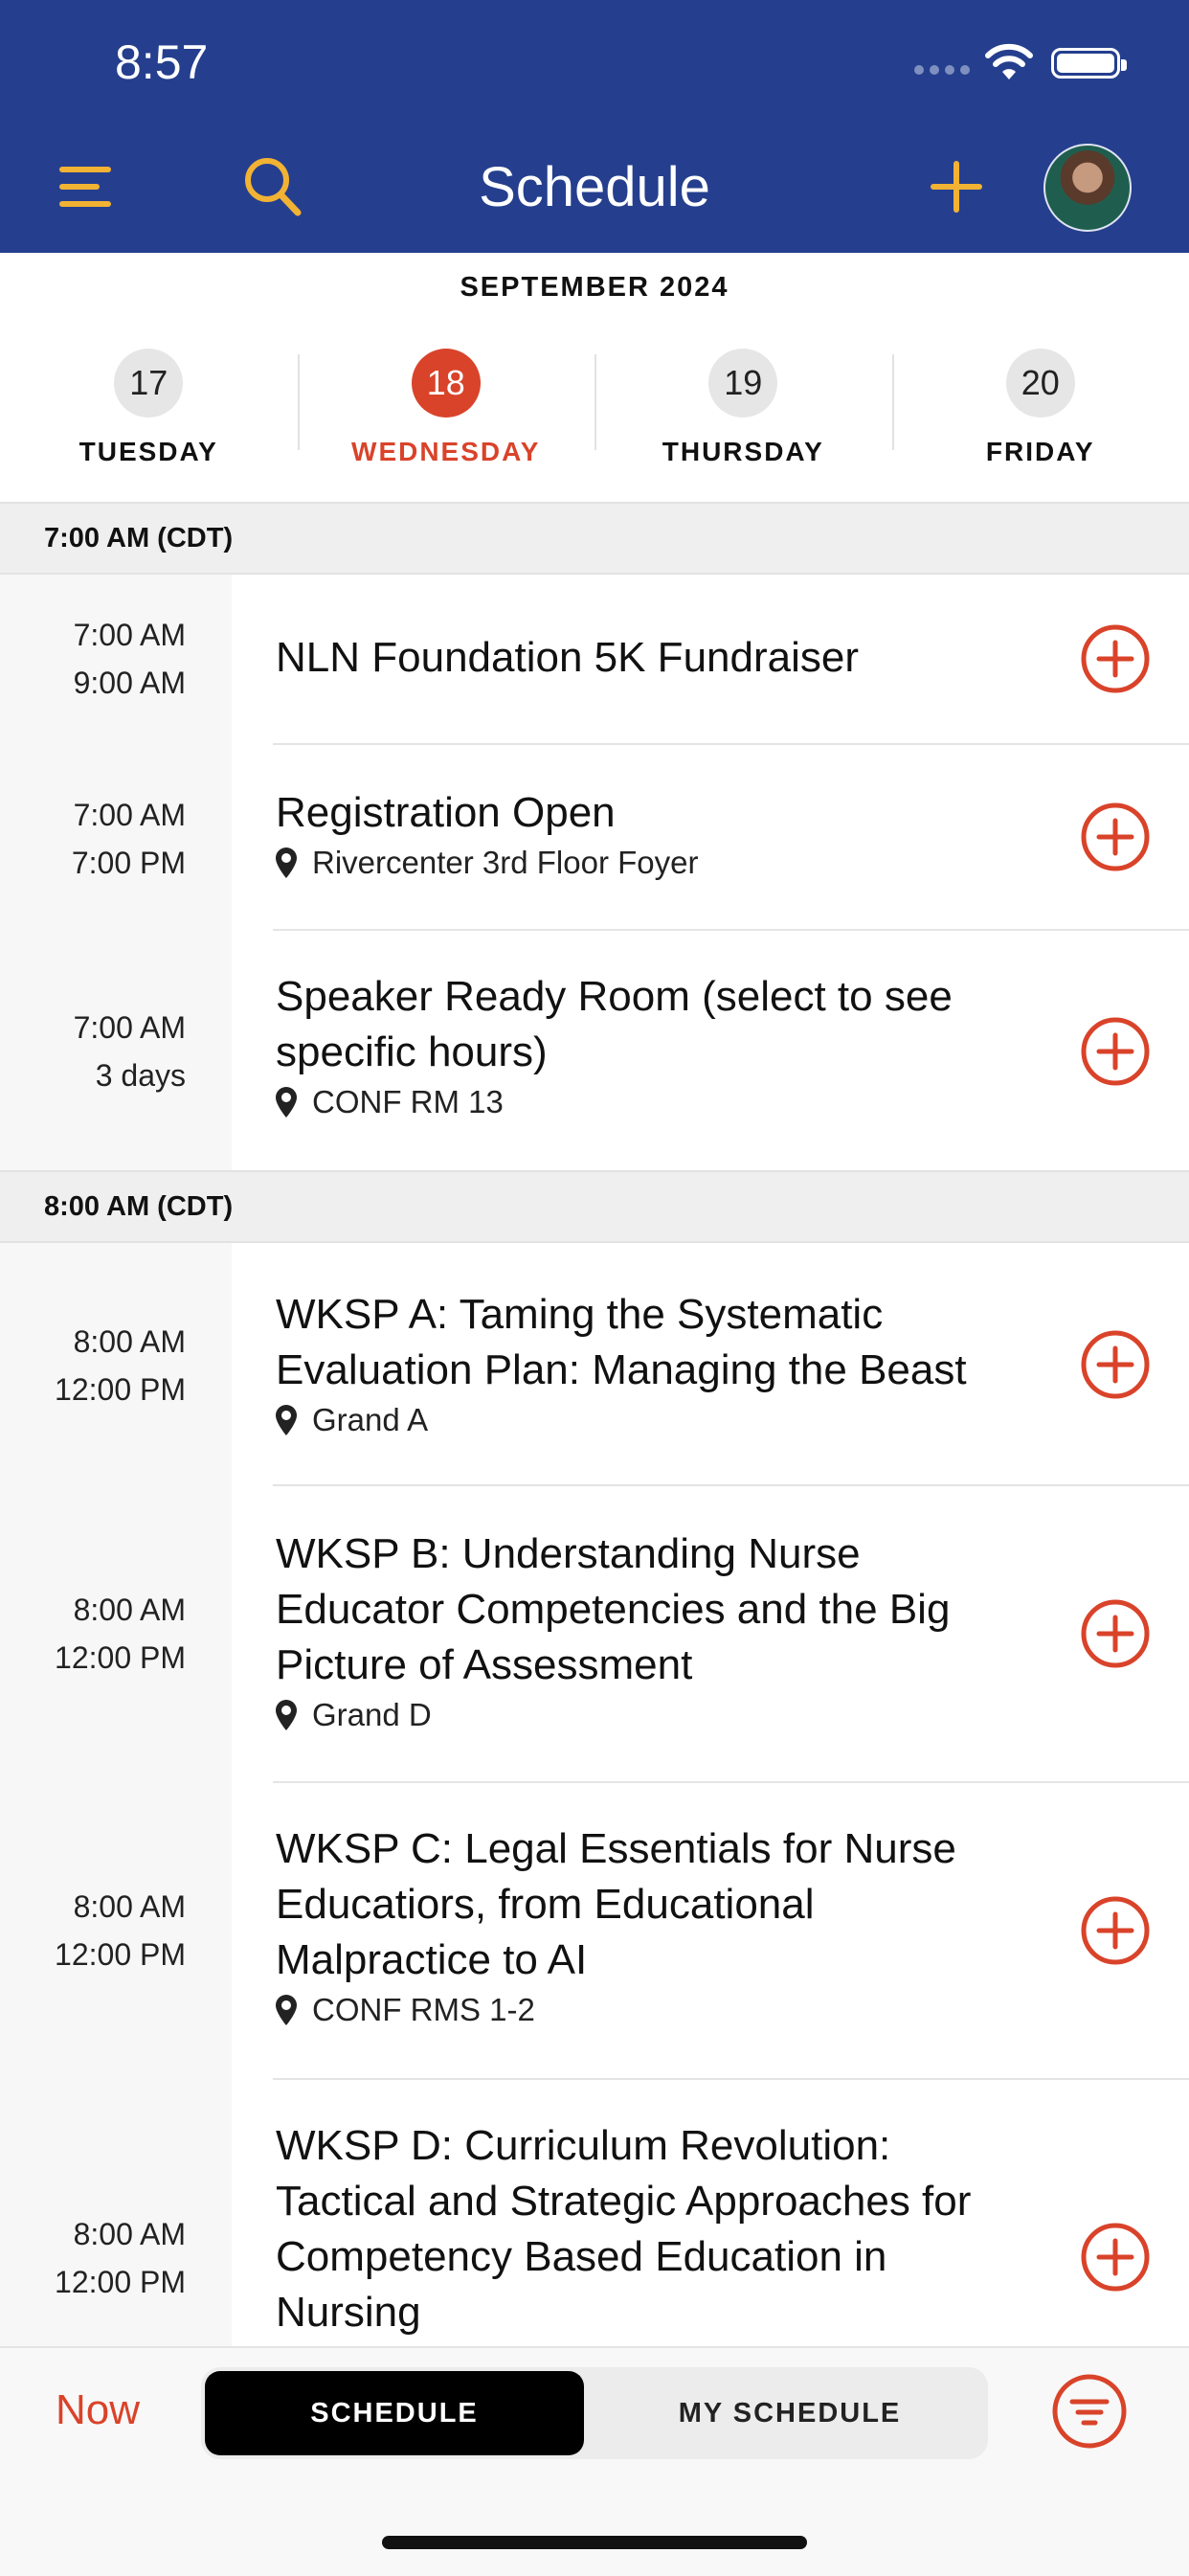  I want to click on section-time-label: 8:00 AM (CDT), so click(138, 1207).